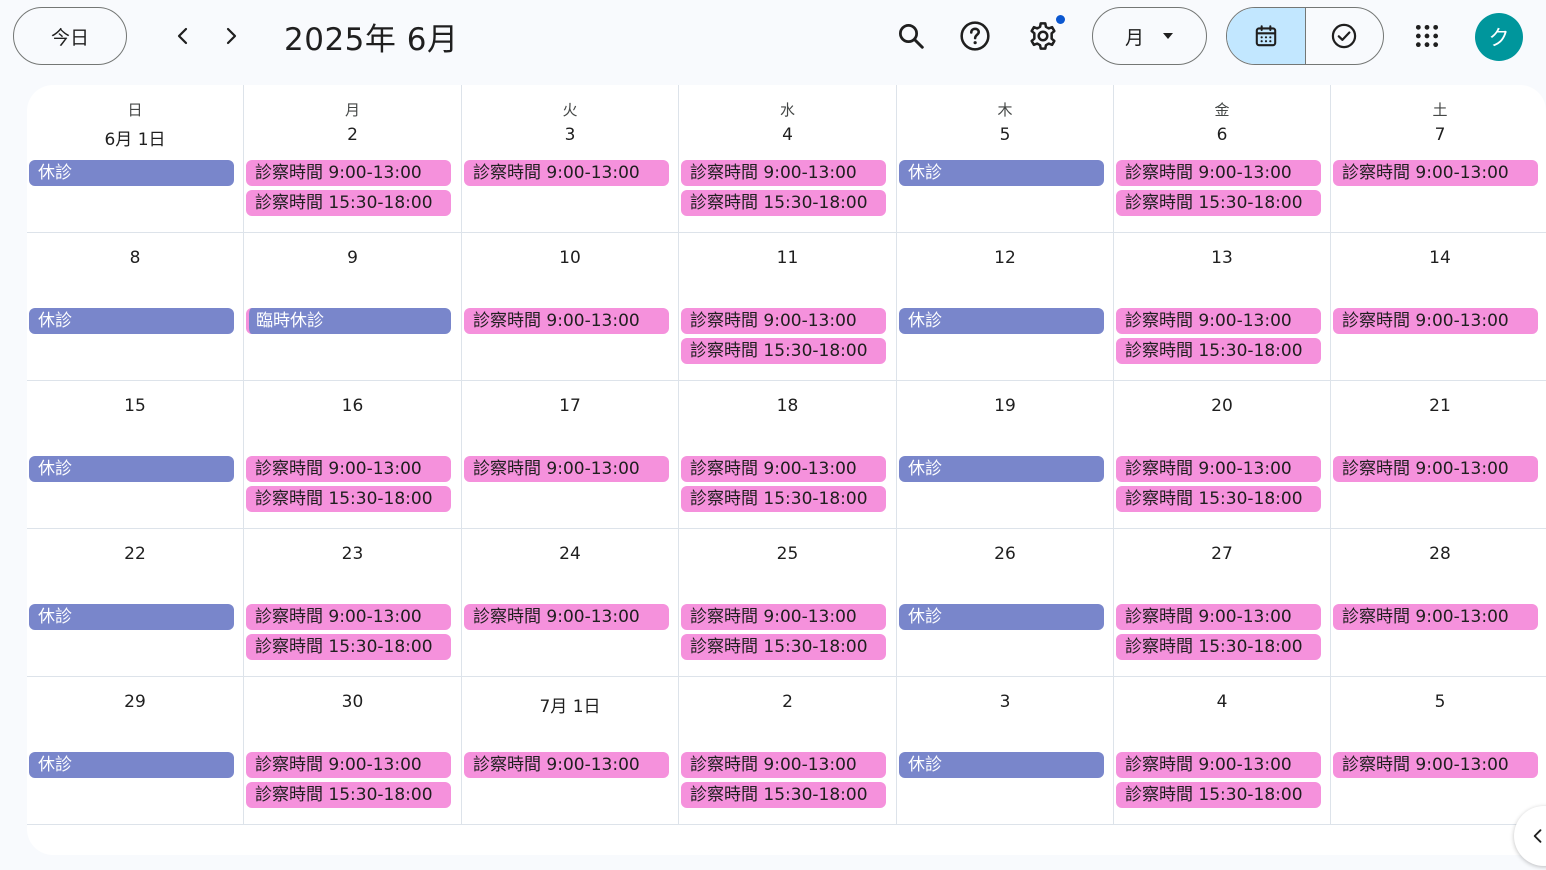  What do you see at coordinates (1438, 406) in the screenshot?
I see `date-number: 21` at bounding box center [1438, 406].